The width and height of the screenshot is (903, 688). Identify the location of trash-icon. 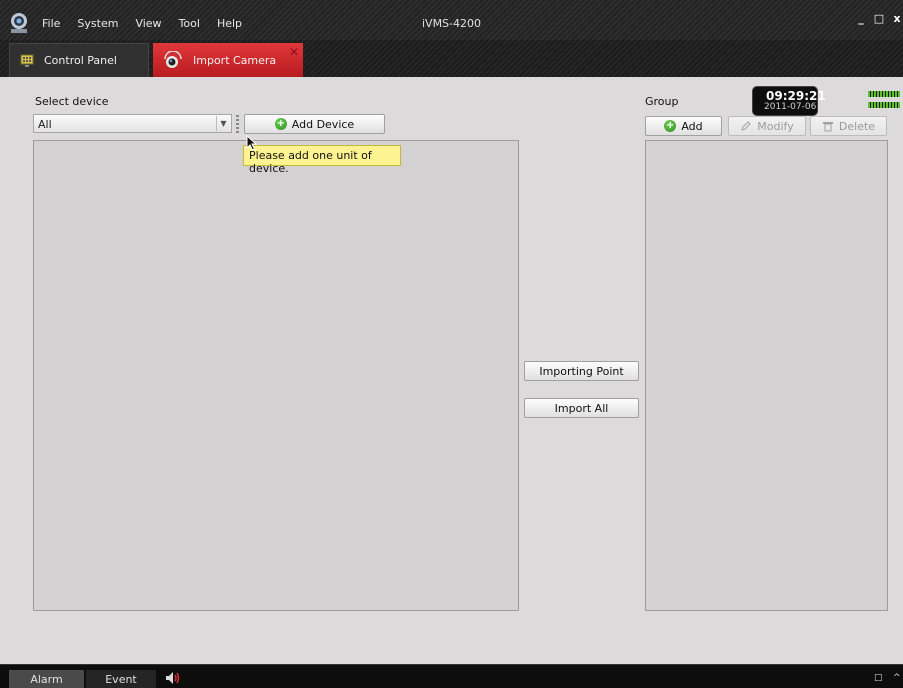
(828, 126).